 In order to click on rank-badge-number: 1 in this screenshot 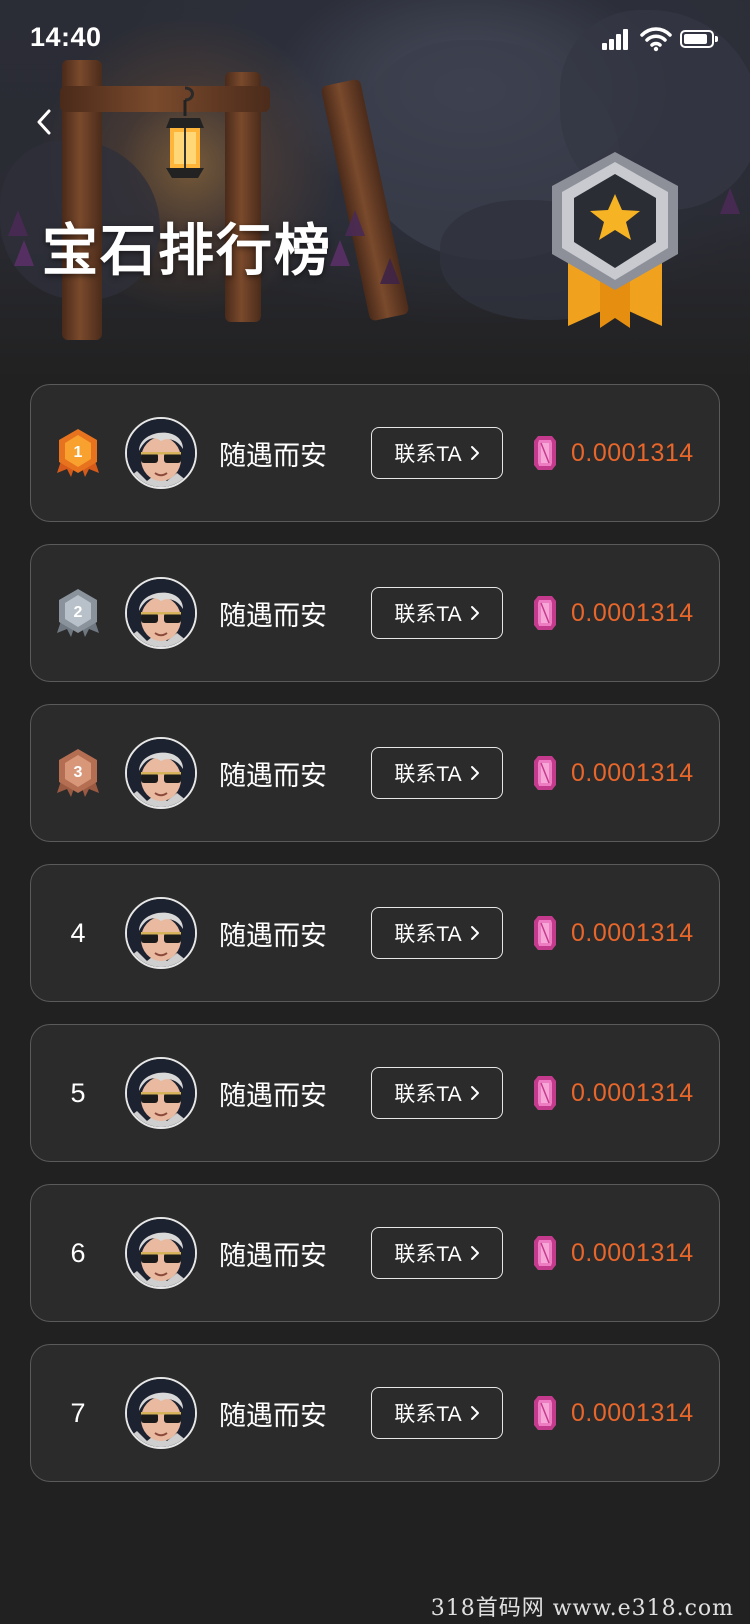, I will do `click(78, 452)`.